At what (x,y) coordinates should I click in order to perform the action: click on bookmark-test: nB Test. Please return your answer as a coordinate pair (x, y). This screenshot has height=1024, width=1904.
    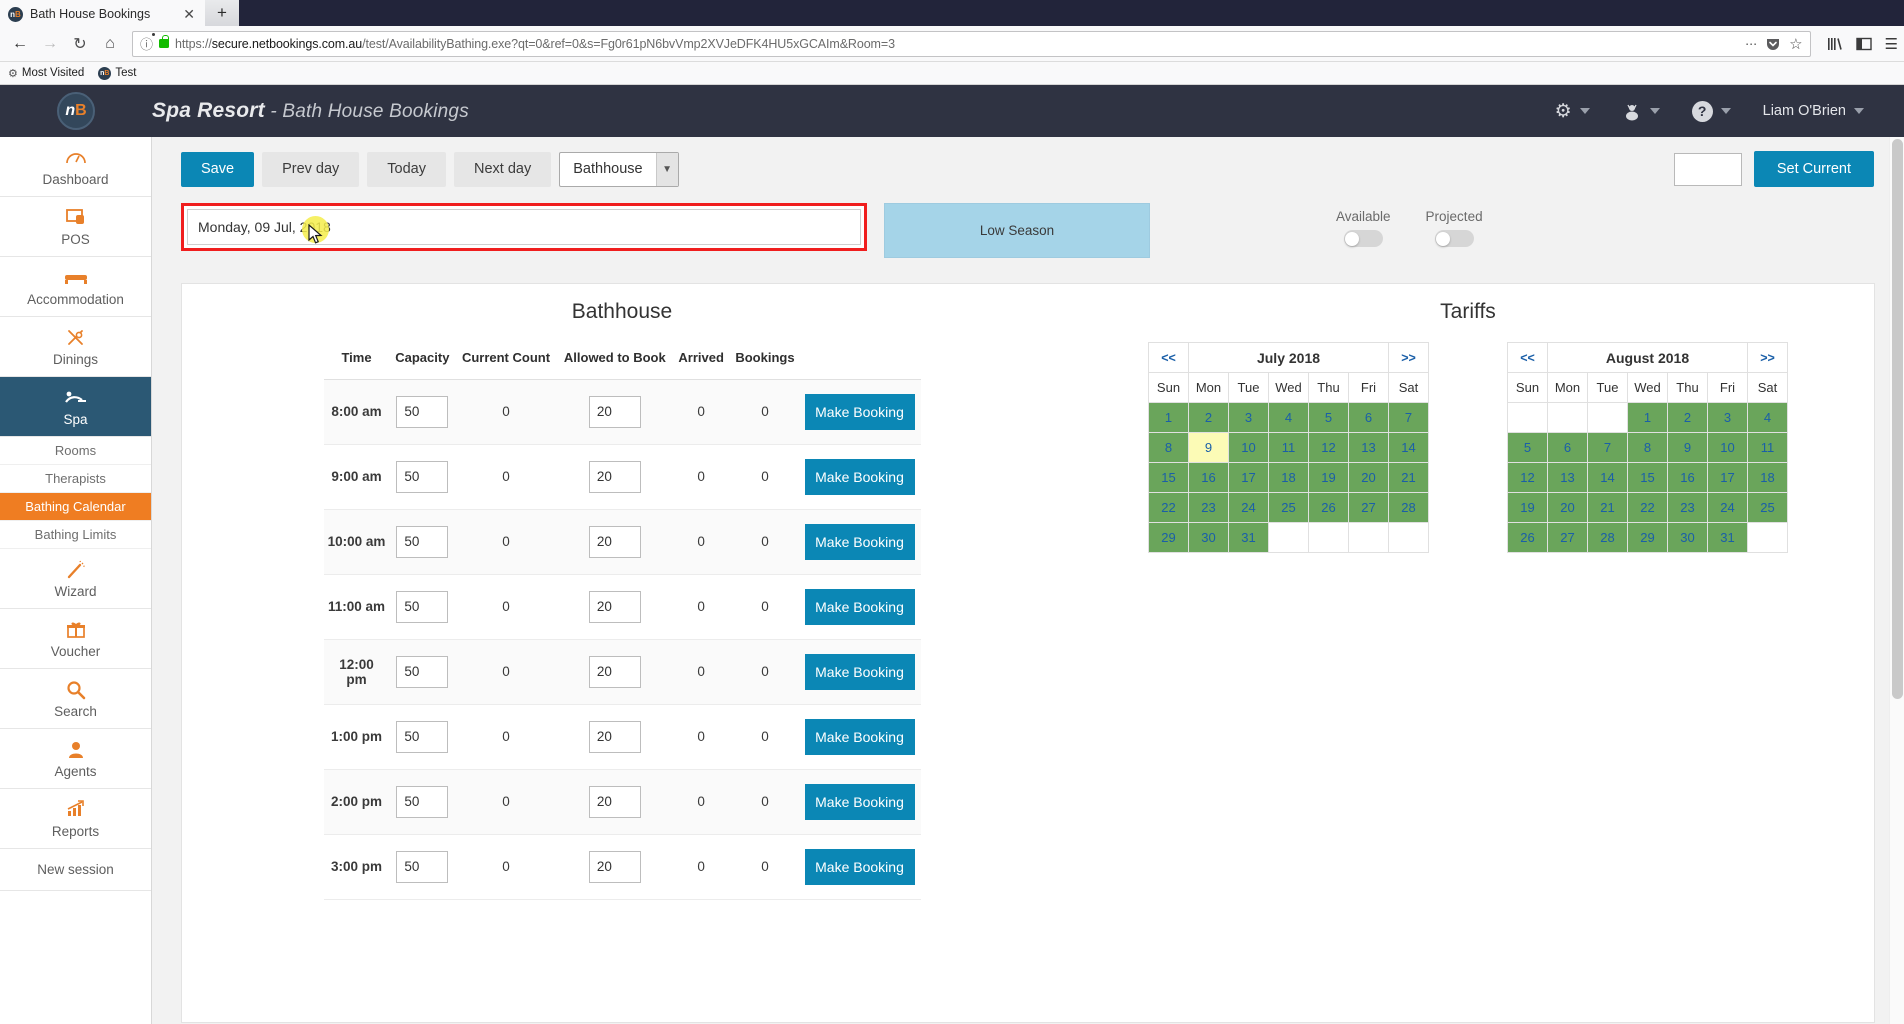
    Looking at the image, I should click on (117, 73).